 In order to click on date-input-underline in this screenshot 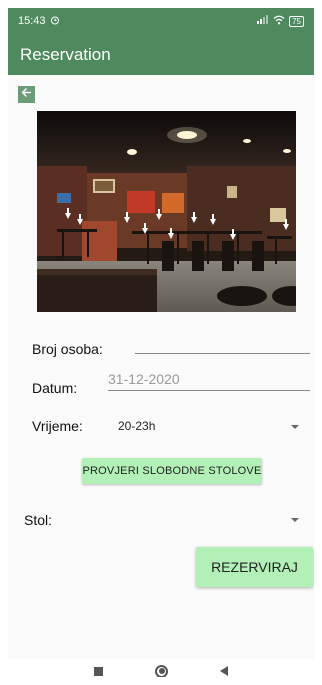, I will do `click(209, 390)`.